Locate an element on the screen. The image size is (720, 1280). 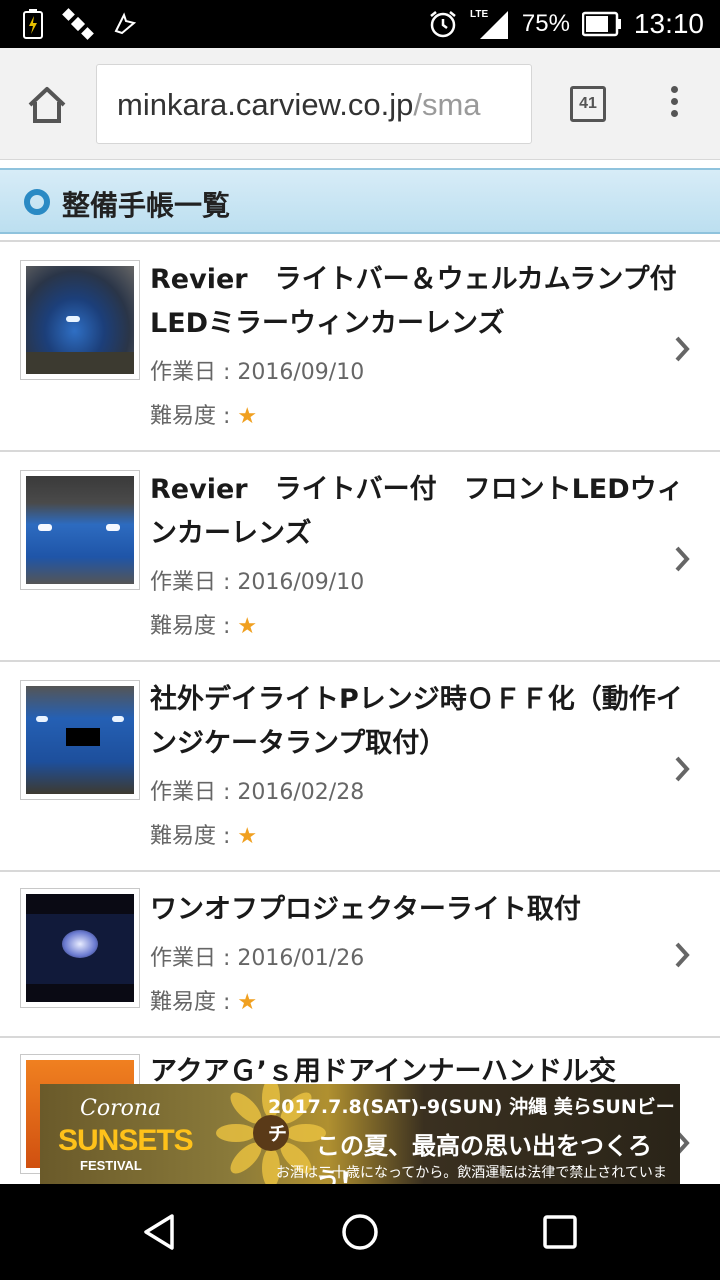
browser-toolbar: minkara.carview.co.jp/sma 41 is located at coordinates (360, 104).